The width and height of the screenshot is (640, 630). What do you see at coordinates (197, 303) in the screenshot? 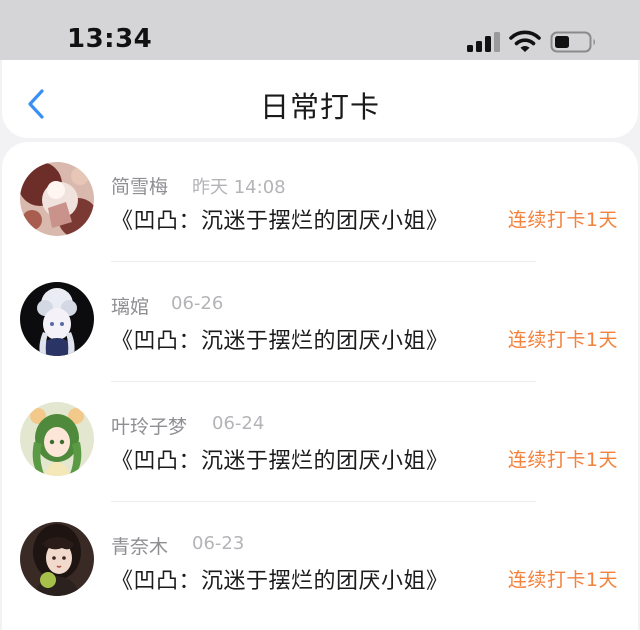
I see `post-time: 06-26` at bounding box center [197, 303].